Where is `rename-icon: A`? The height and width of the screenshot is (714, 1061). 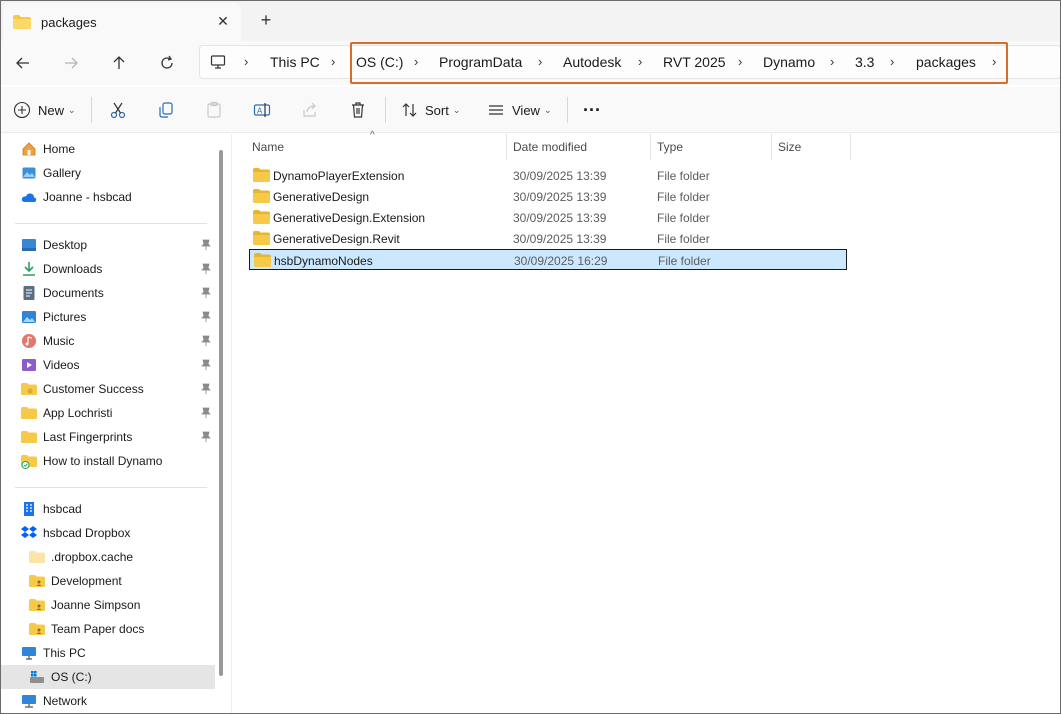
rename-icon: A is located at coordinates (262, 110).